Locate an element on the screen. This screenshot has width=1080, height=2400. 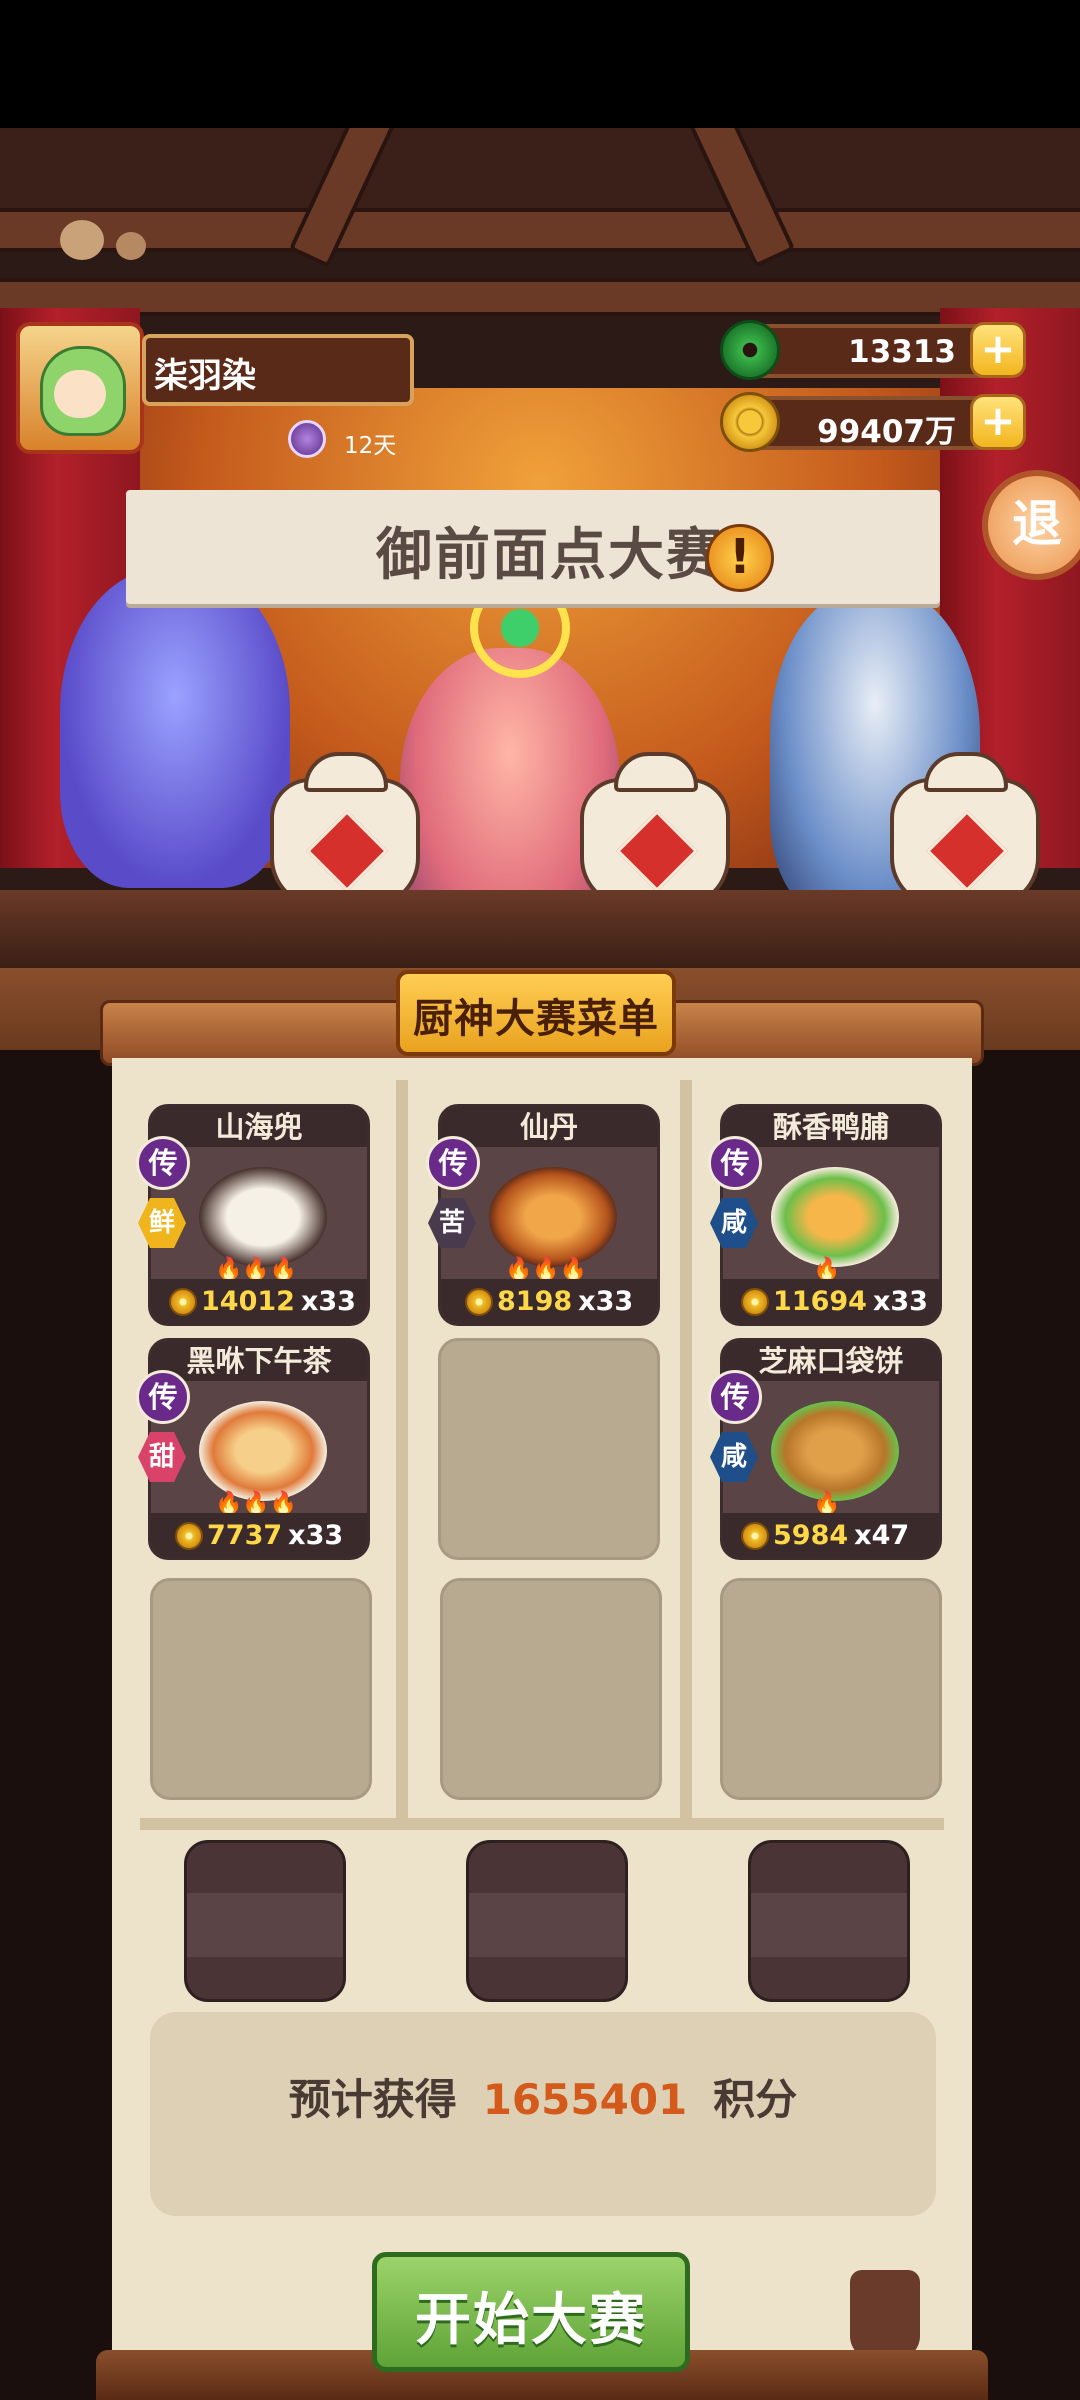
stage-floor is located at coordinates (540, 929).